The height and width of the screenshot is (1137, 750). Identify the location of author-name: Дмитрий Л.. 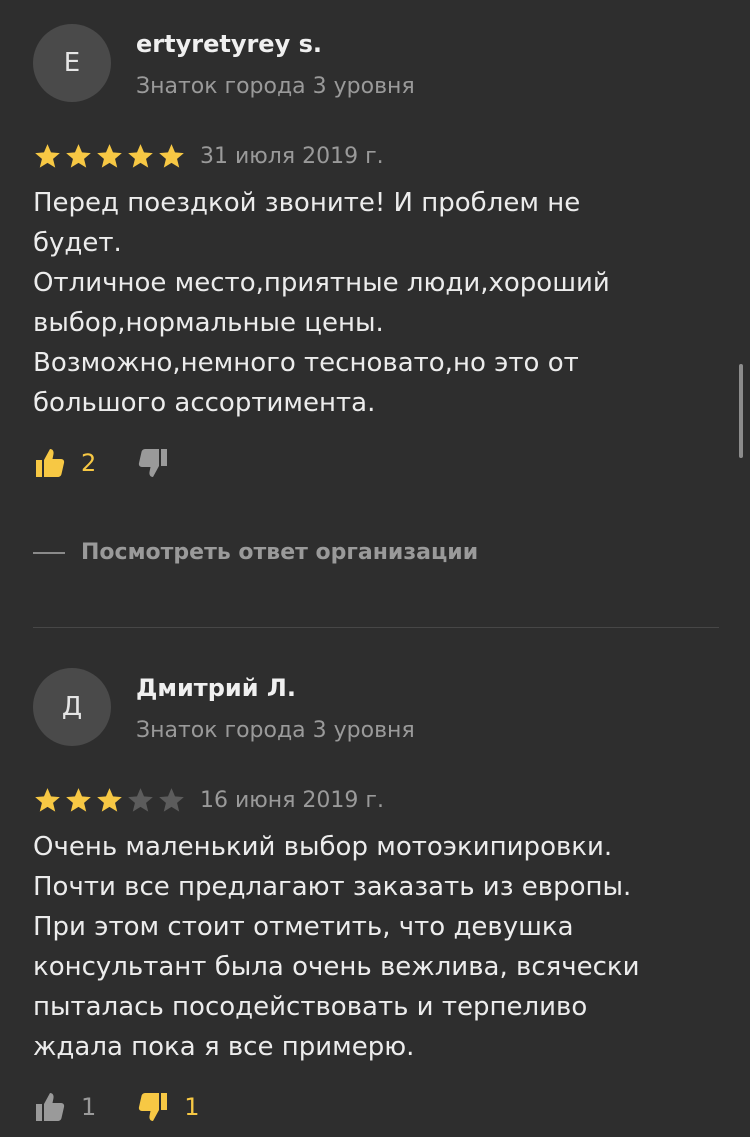
(216, 688).